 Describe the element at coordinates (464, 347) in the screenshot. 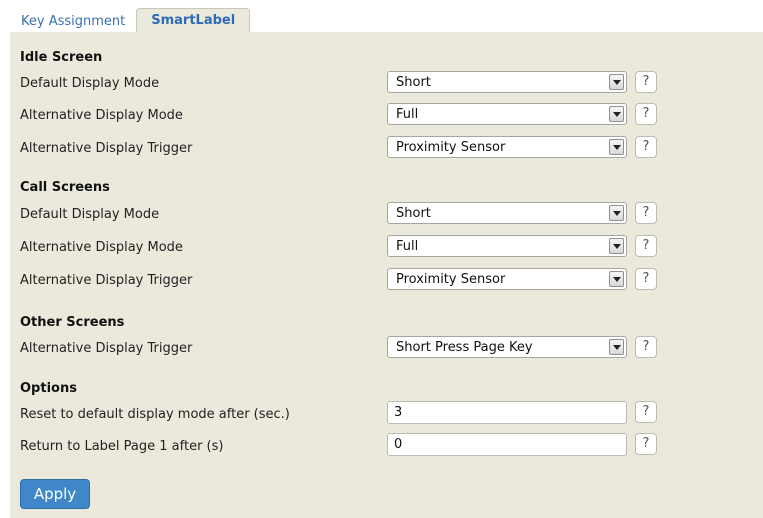

I see `select-value: Short Press Page Key` at that location.